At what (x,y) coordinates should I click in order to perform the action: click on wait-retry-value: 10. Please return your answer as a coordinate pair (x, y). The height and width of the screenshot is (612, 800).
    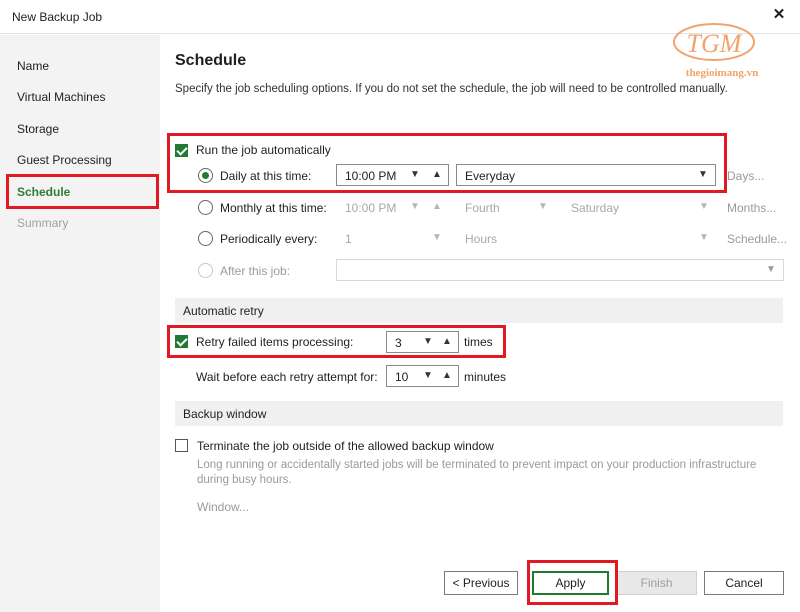
    Looking at the image, I should click on (402, 377).